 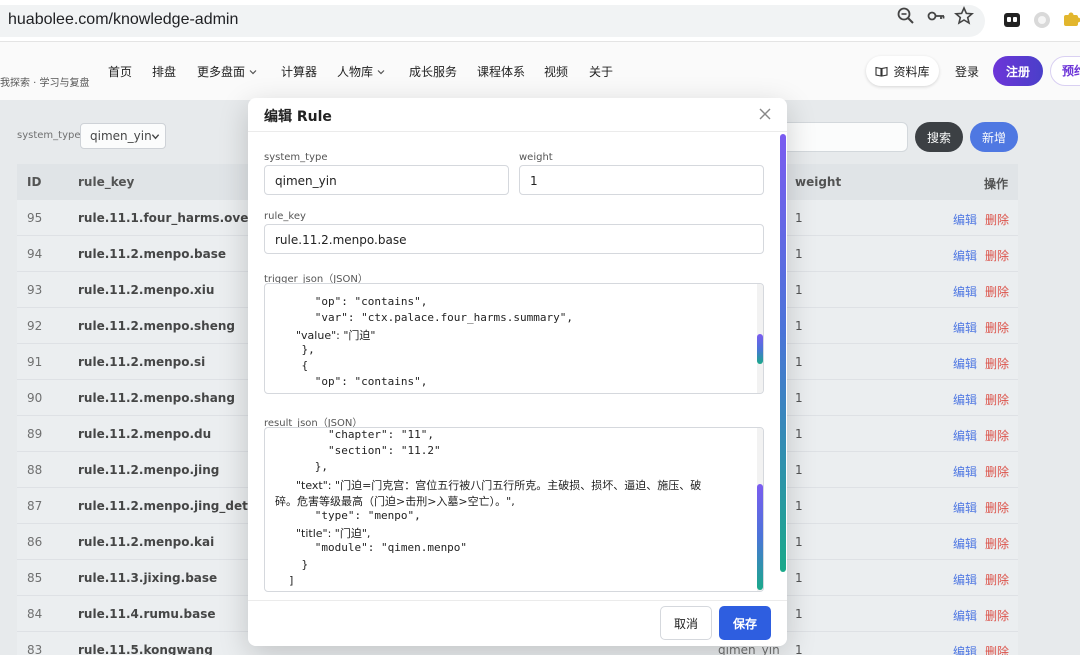 I want to click on modal-scrollbar, so click(x=783, y=366).